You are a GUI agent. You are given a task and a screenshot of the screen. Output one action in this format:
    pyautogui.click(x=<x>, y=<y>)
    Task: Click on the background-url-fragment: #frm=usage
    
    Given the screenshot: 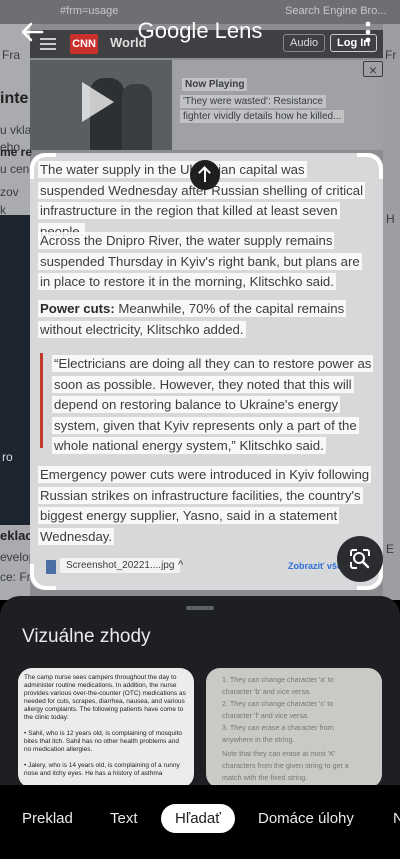 What is the action you would take?
    pyautogui.click(x=89, y=11)
    